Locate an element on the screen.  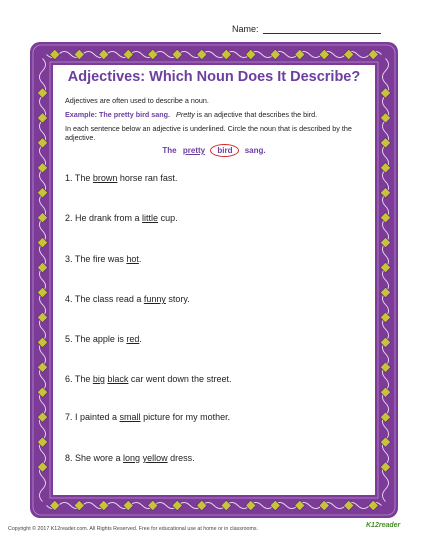
sentence-2: 2. He drank from a little cup. is located at coordinates (121, 218).